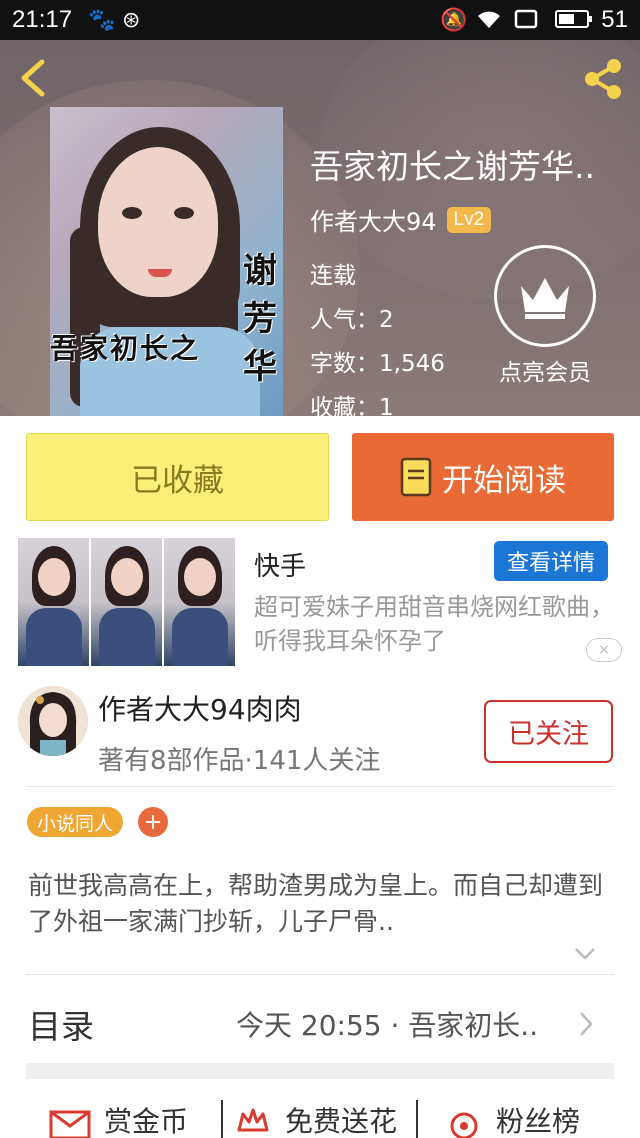 The image size is (640, 1138). What do you see at coordinates (239, 761) in the screenshot?
I see `author-card-stats: 著有8部作品·141人关注` at bounding box center [239, 761].